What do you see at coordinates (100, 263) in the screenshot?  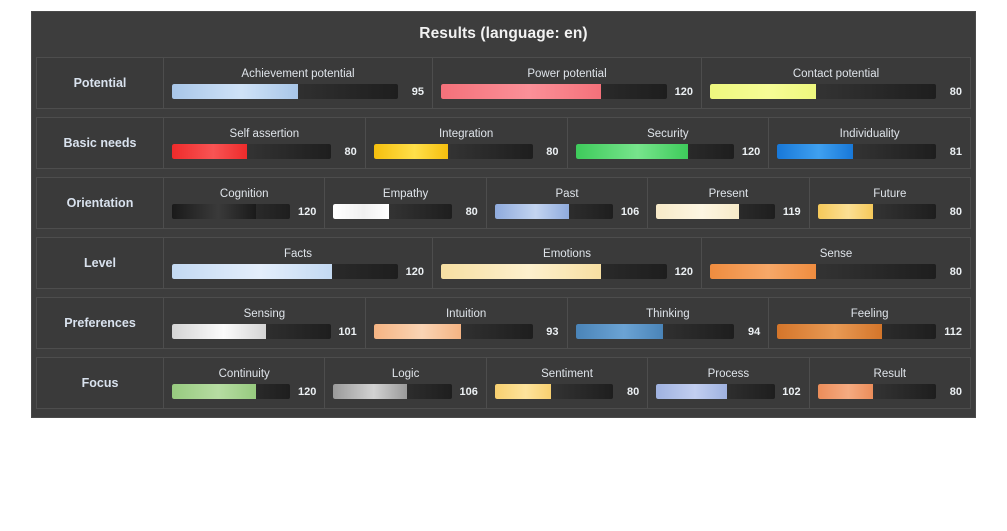 I see `category-label-level: Level` at bounding box center [100, 263].